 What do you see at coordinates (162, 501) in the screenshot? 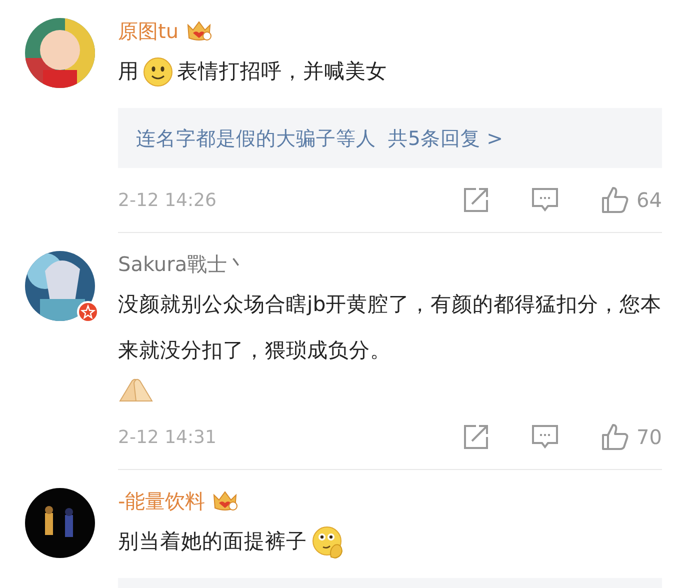
I see `username: -能量饮料` at bounding box center [162, 501].